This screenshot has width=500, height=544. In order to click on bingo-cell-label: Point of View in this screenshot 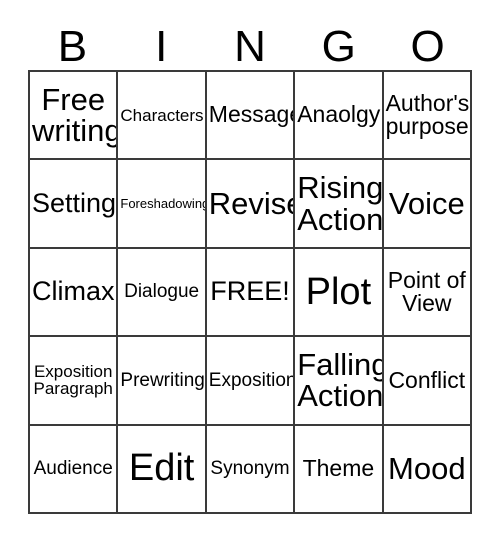, I will do `click(426, 291)`.